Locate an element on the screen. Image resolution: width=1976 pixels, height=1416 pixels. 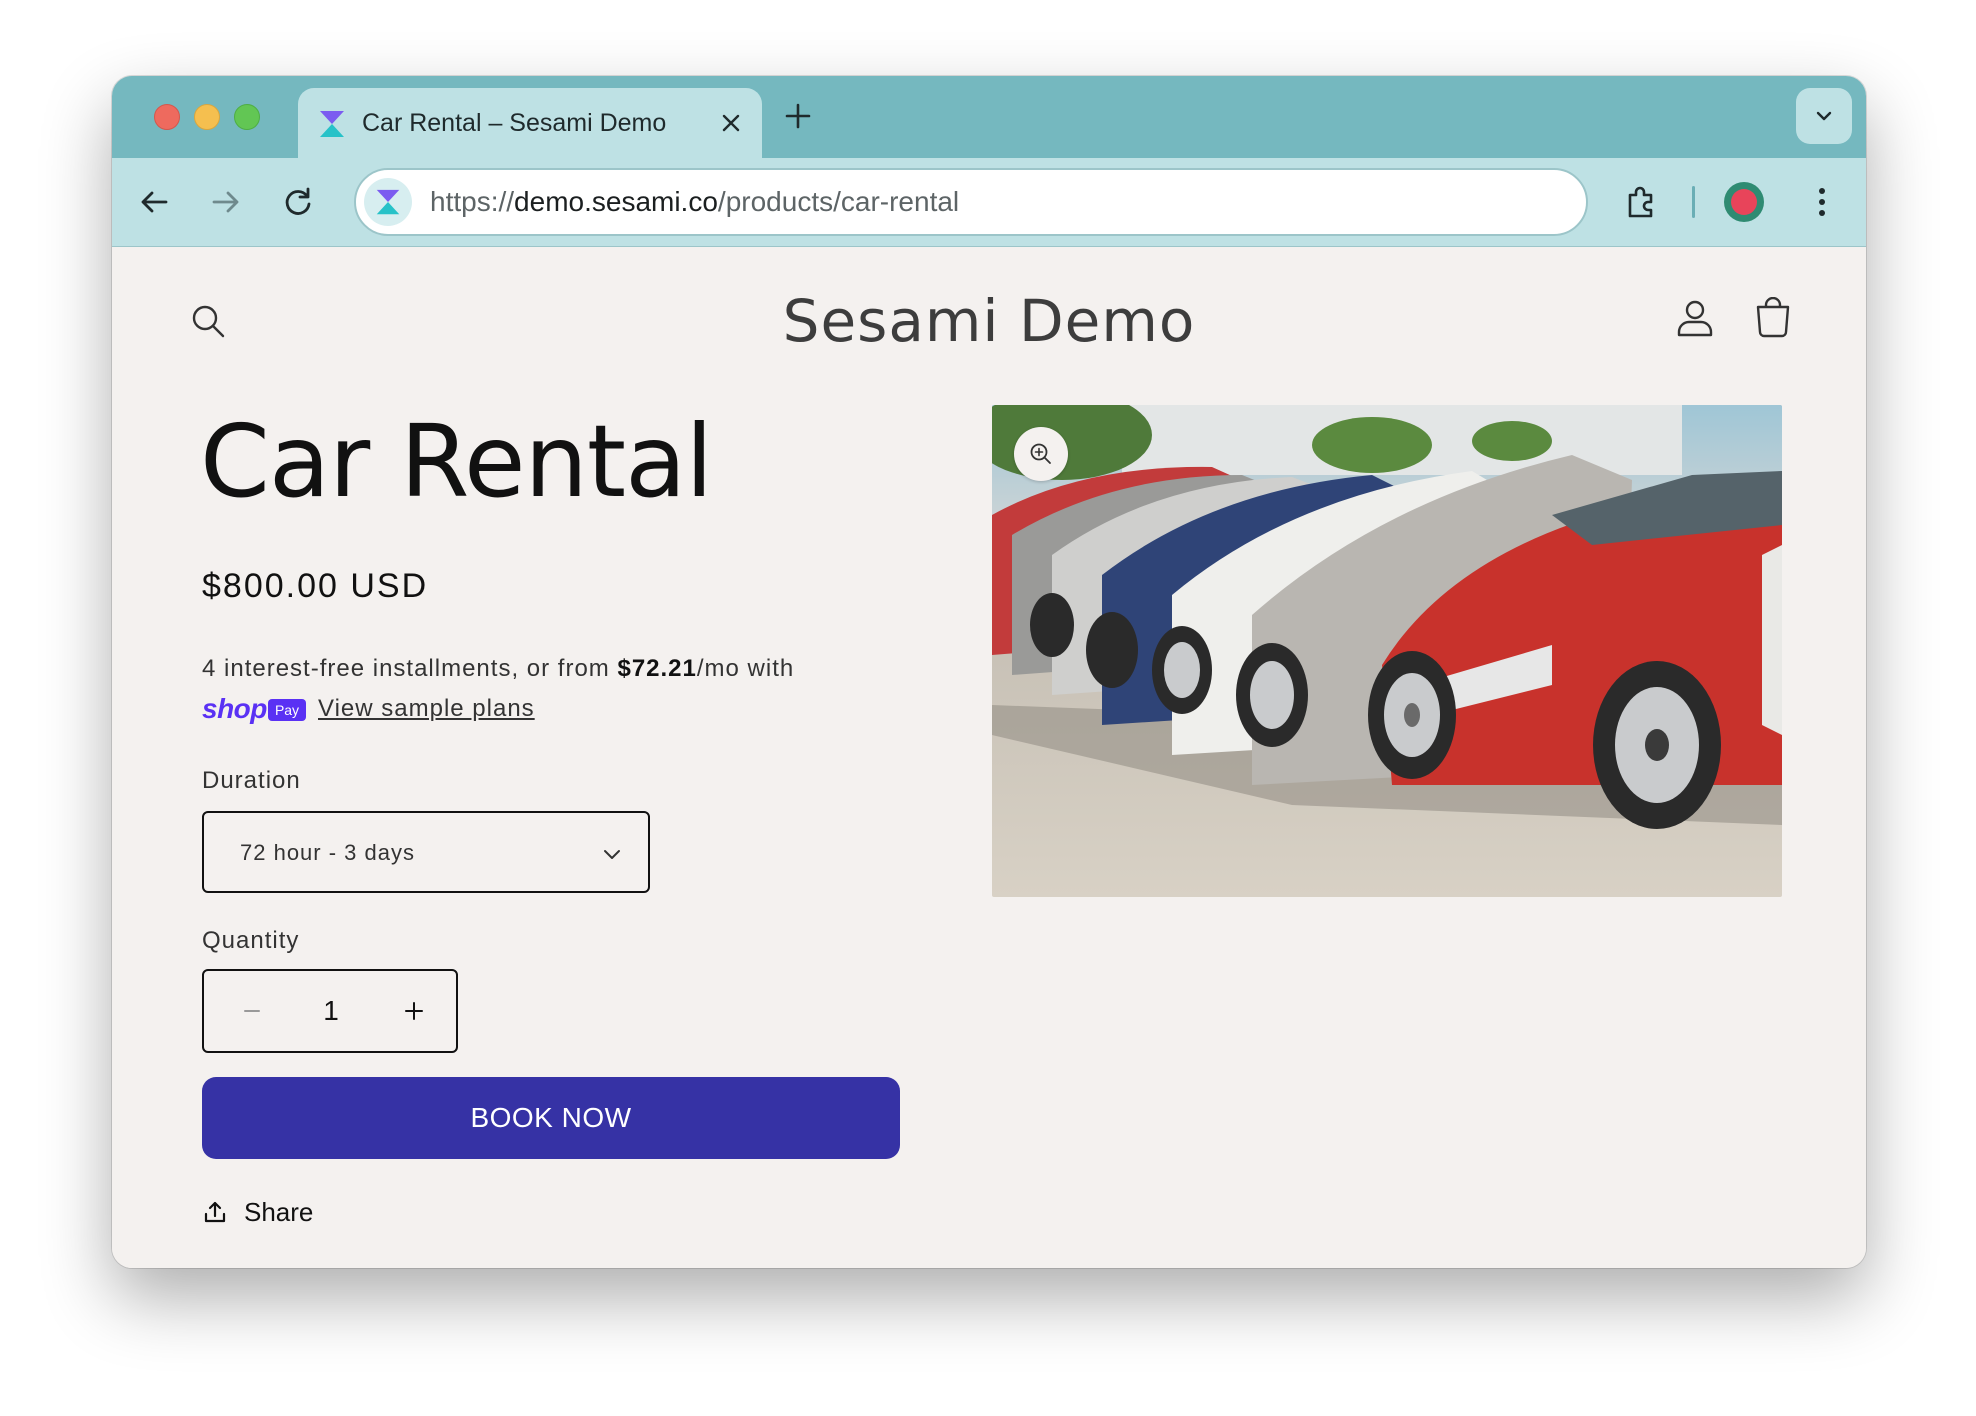
quantity-label: Quantity is located at coordinates (251, 940).